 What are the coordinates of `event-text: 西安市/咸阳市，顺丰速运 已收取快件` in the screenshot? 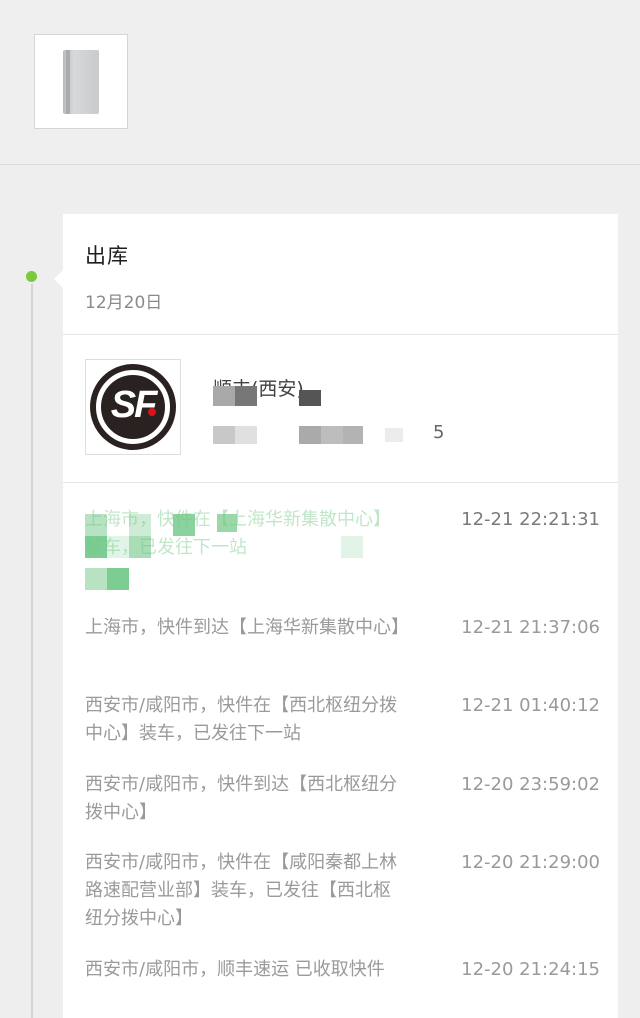 It's located at (235, 969).